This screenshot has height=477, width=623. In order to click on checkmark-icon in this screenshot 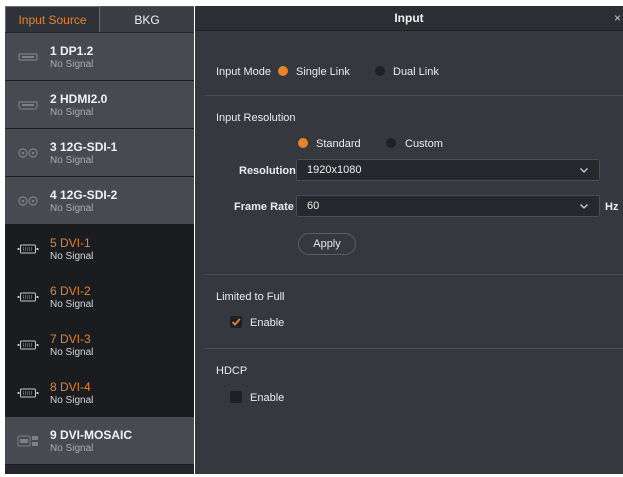, I will do `click(236, 322)`.